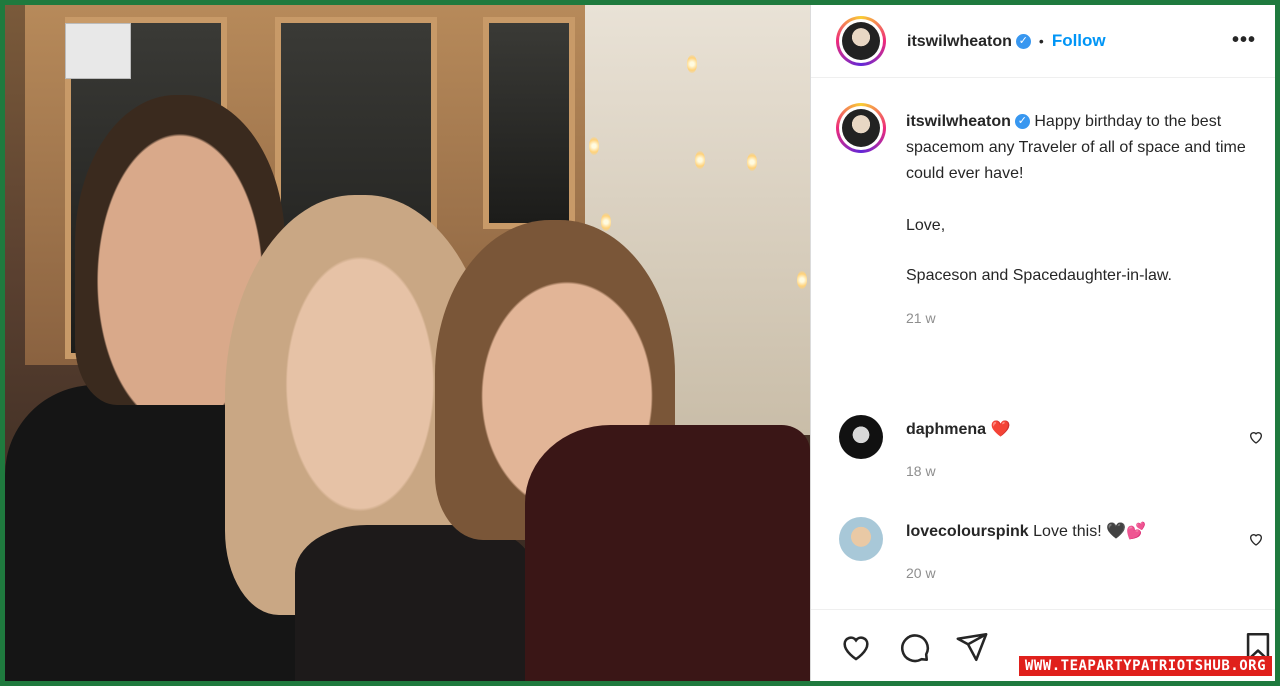 This screenshot has width=1280, height=686. What do you see at coordinates (958, 121) in the screenshot?
I see `caption-username: itswilwheaton` at bounding box center [958, 121].